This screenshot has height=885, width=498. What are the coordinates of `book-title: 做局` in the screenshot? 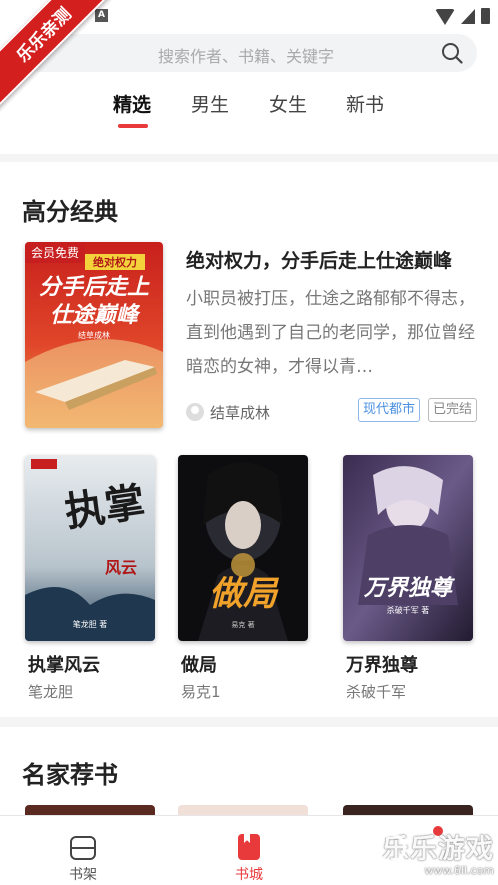 It's located at (243, 664).